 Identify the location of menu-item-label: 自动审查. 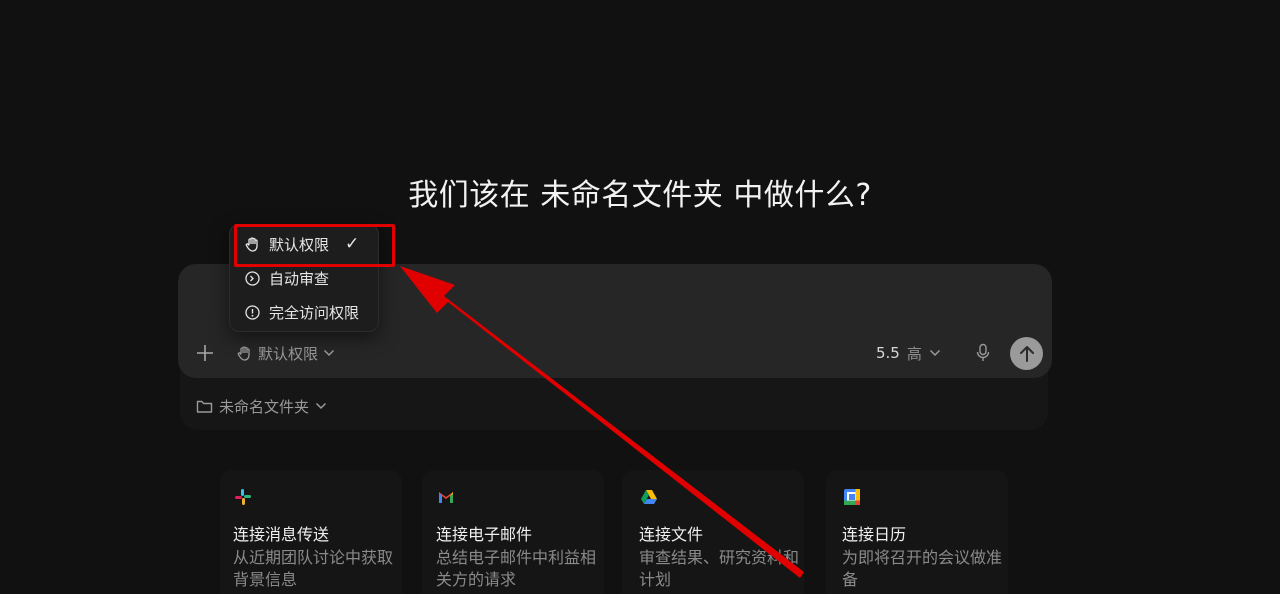
(299, 278).